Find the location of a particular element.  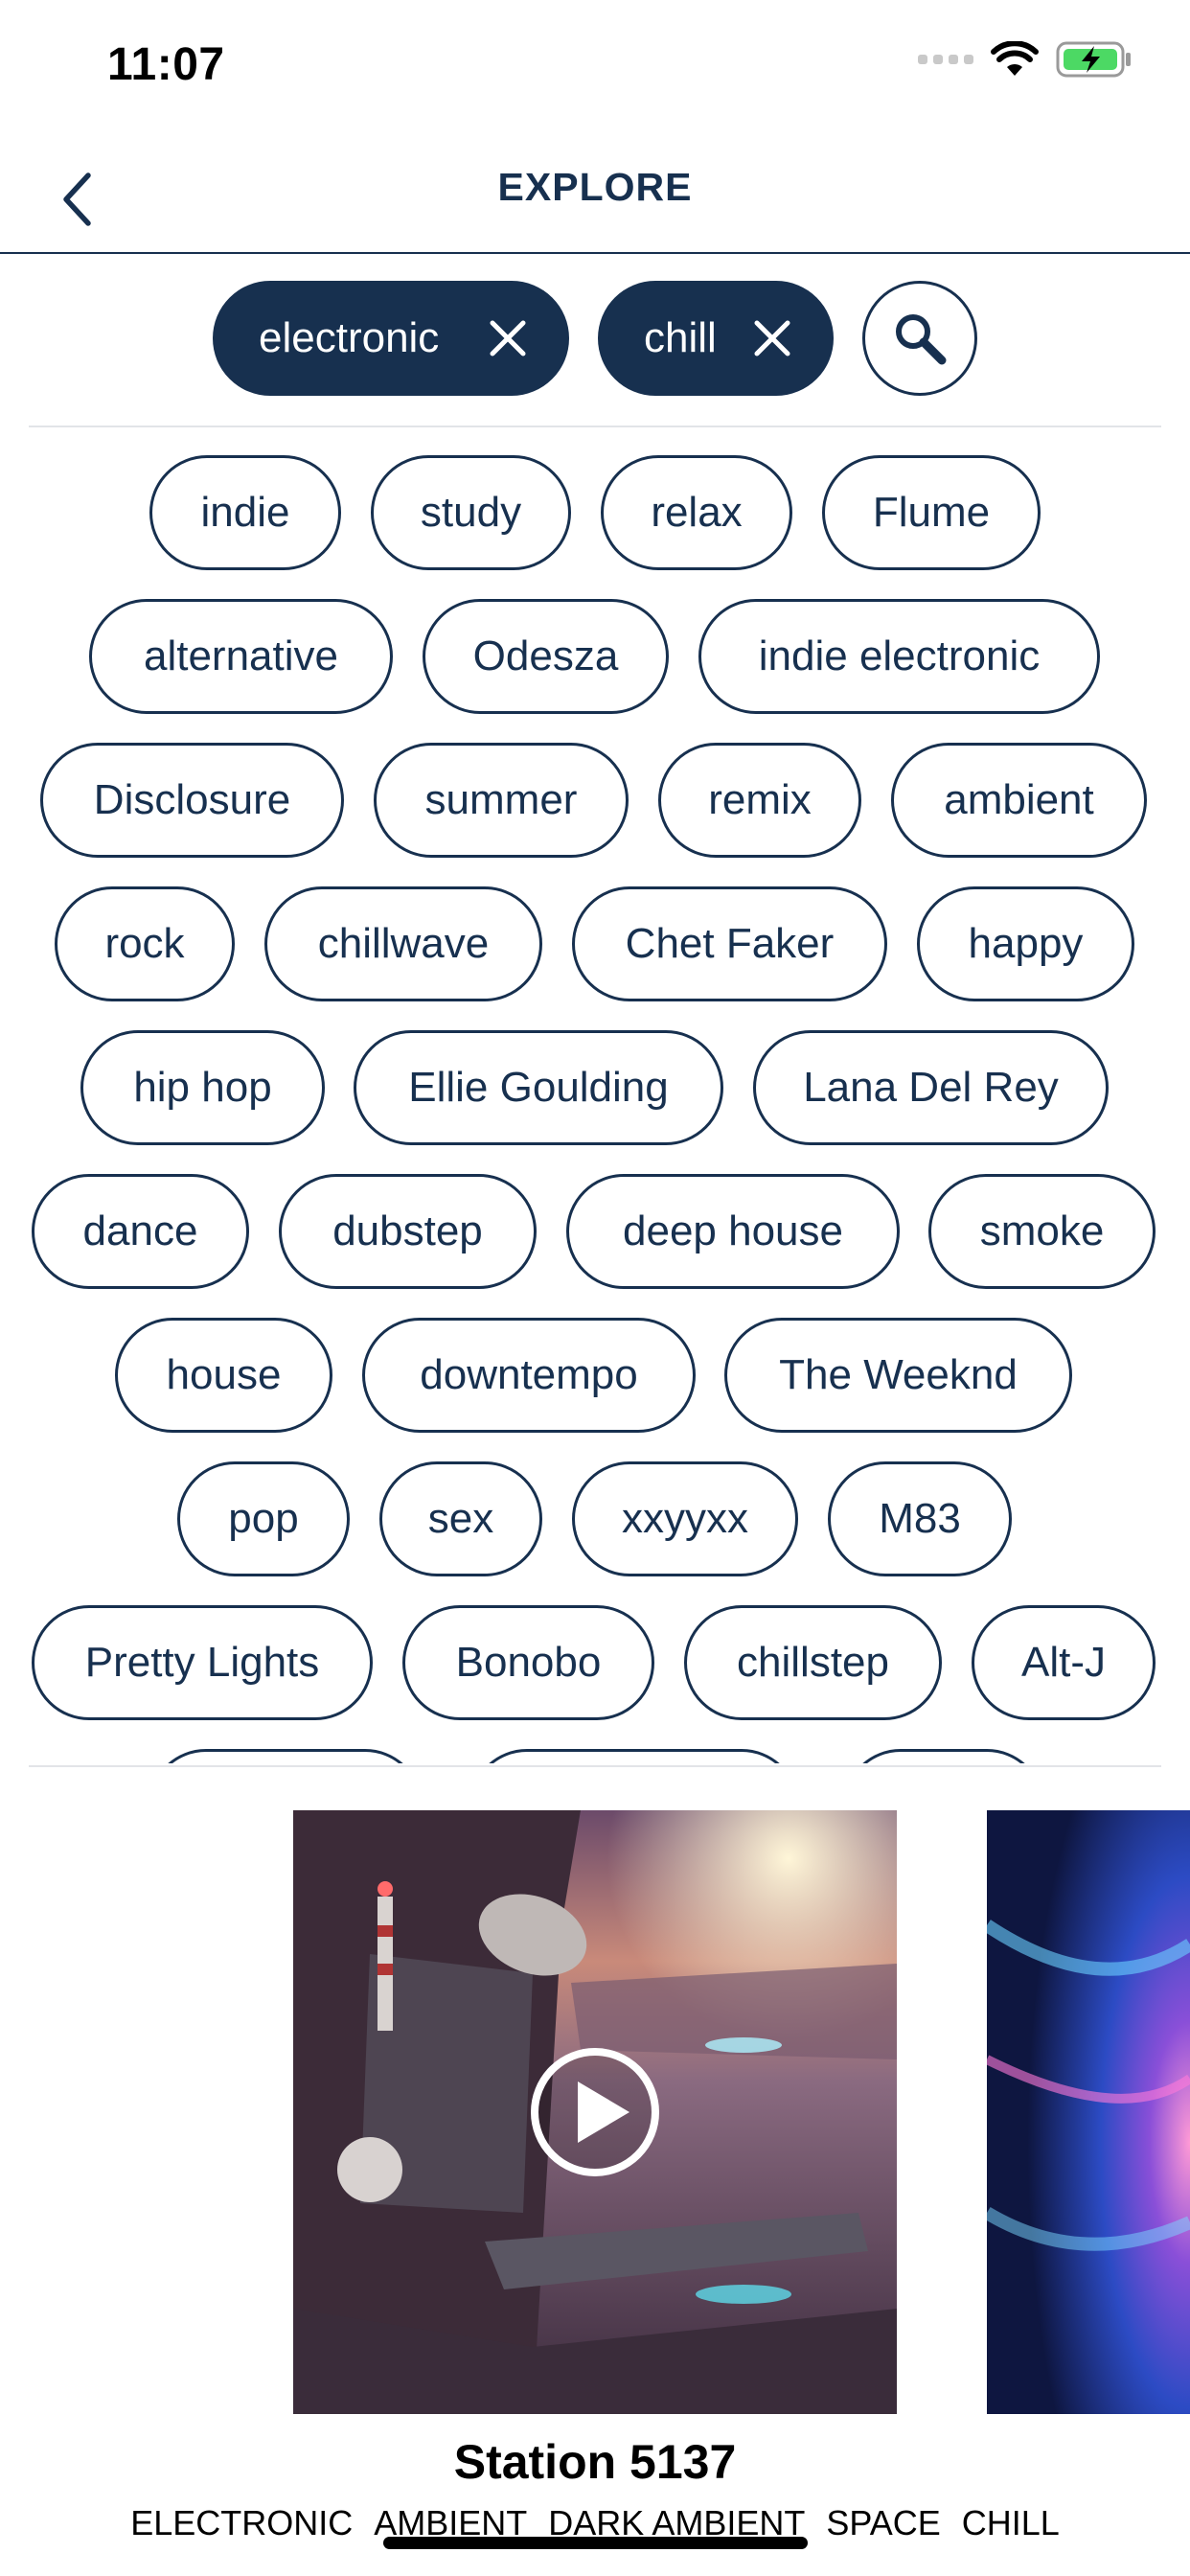

search-button is located at coordinates (920, 338).